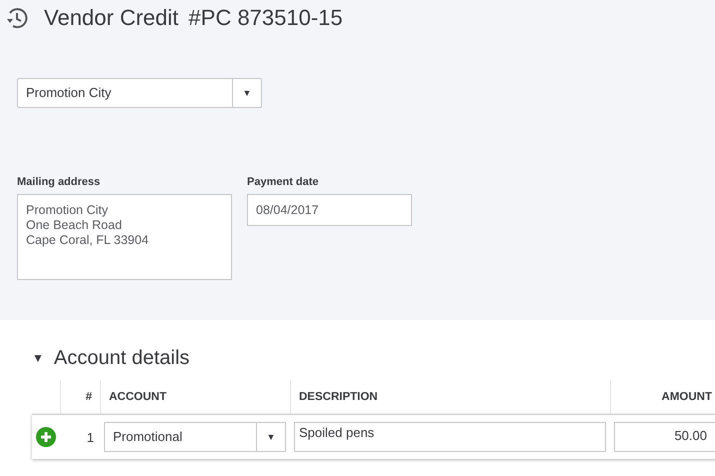 The height and width of the screenshot is (476, 715). What do you see at coordinates (450, 397) in the screenshot?
I see `column-header: DESCRIPTION` at bounding box center [450, 397].